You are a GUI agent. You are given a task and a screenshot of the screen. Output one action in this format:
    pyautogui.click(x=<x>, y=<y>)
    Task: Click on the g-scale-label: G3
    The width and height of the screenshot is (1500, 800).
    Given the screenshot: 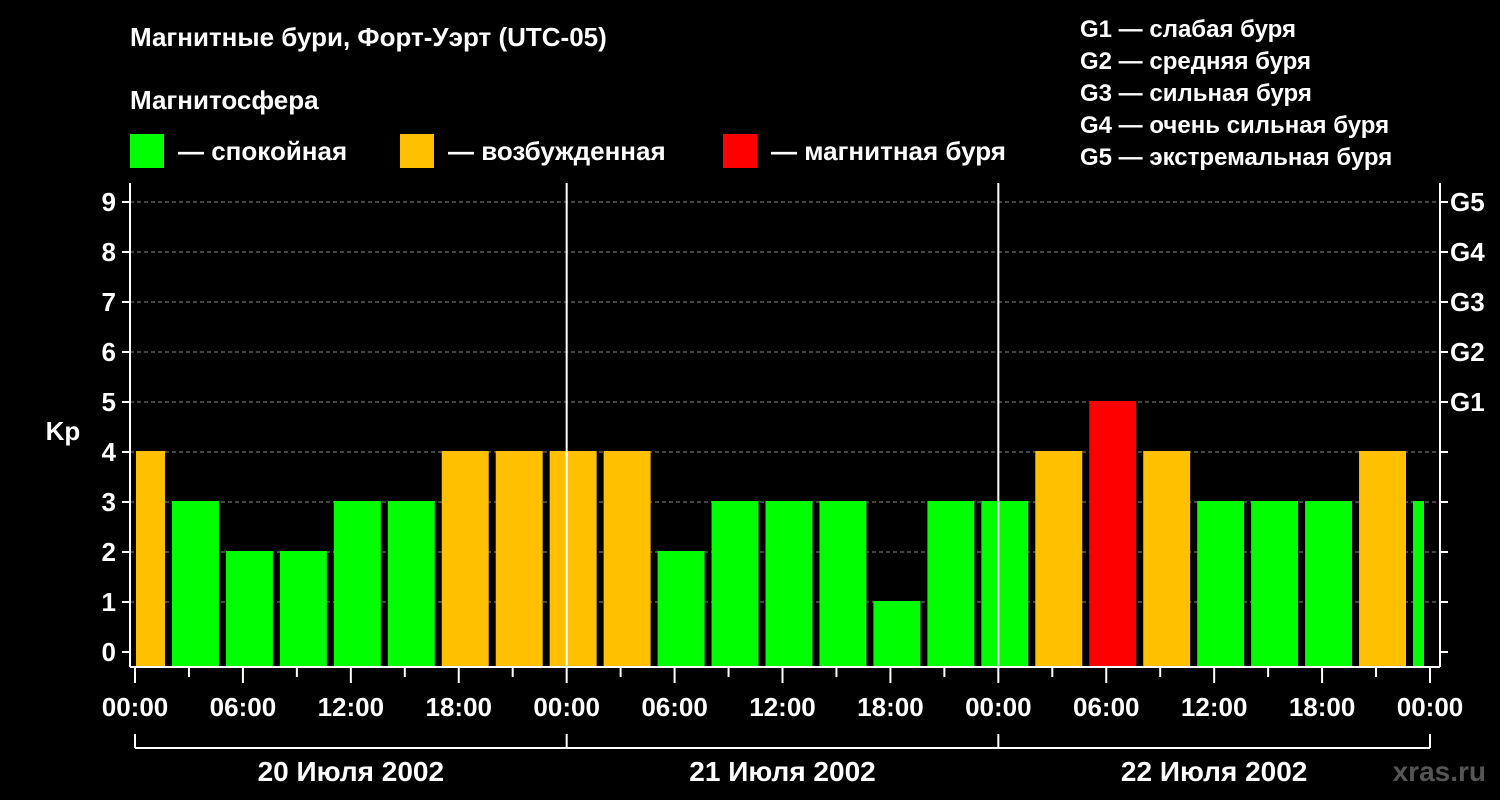 What is the action you would take?
    pyautogui.click(x=1467, y=302)
    